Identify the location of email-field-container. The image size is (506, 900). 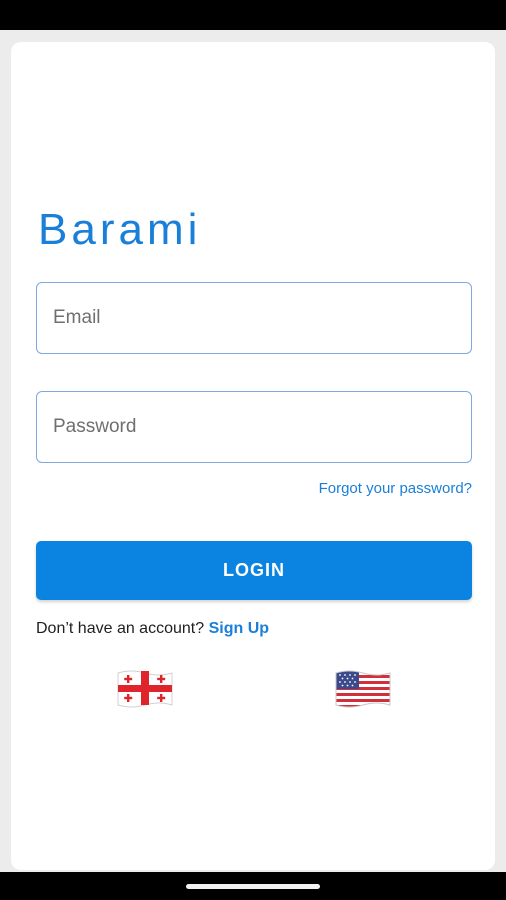
(254, 318).